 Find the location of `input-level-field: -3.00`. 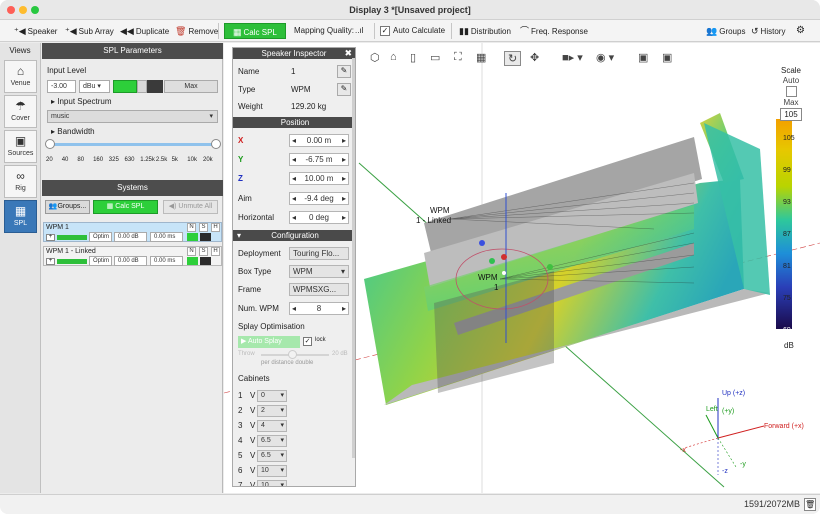

input-level-field: -3.00 is located at coordinates (61, 86).